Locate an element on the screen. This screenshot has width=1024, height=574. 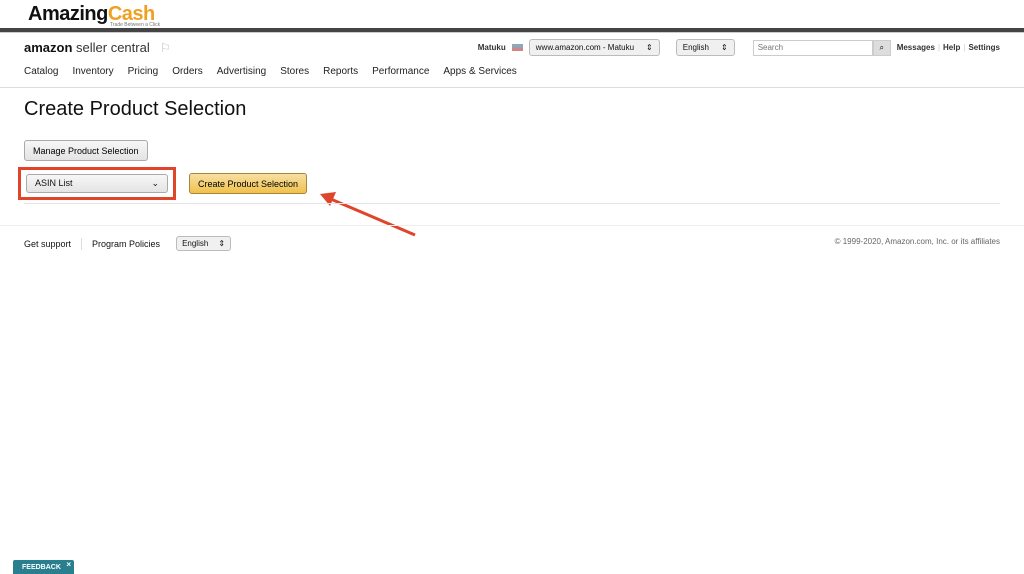
selection-type-dropdown: ASIN List ⌄ is located at coordinates (97, 183).